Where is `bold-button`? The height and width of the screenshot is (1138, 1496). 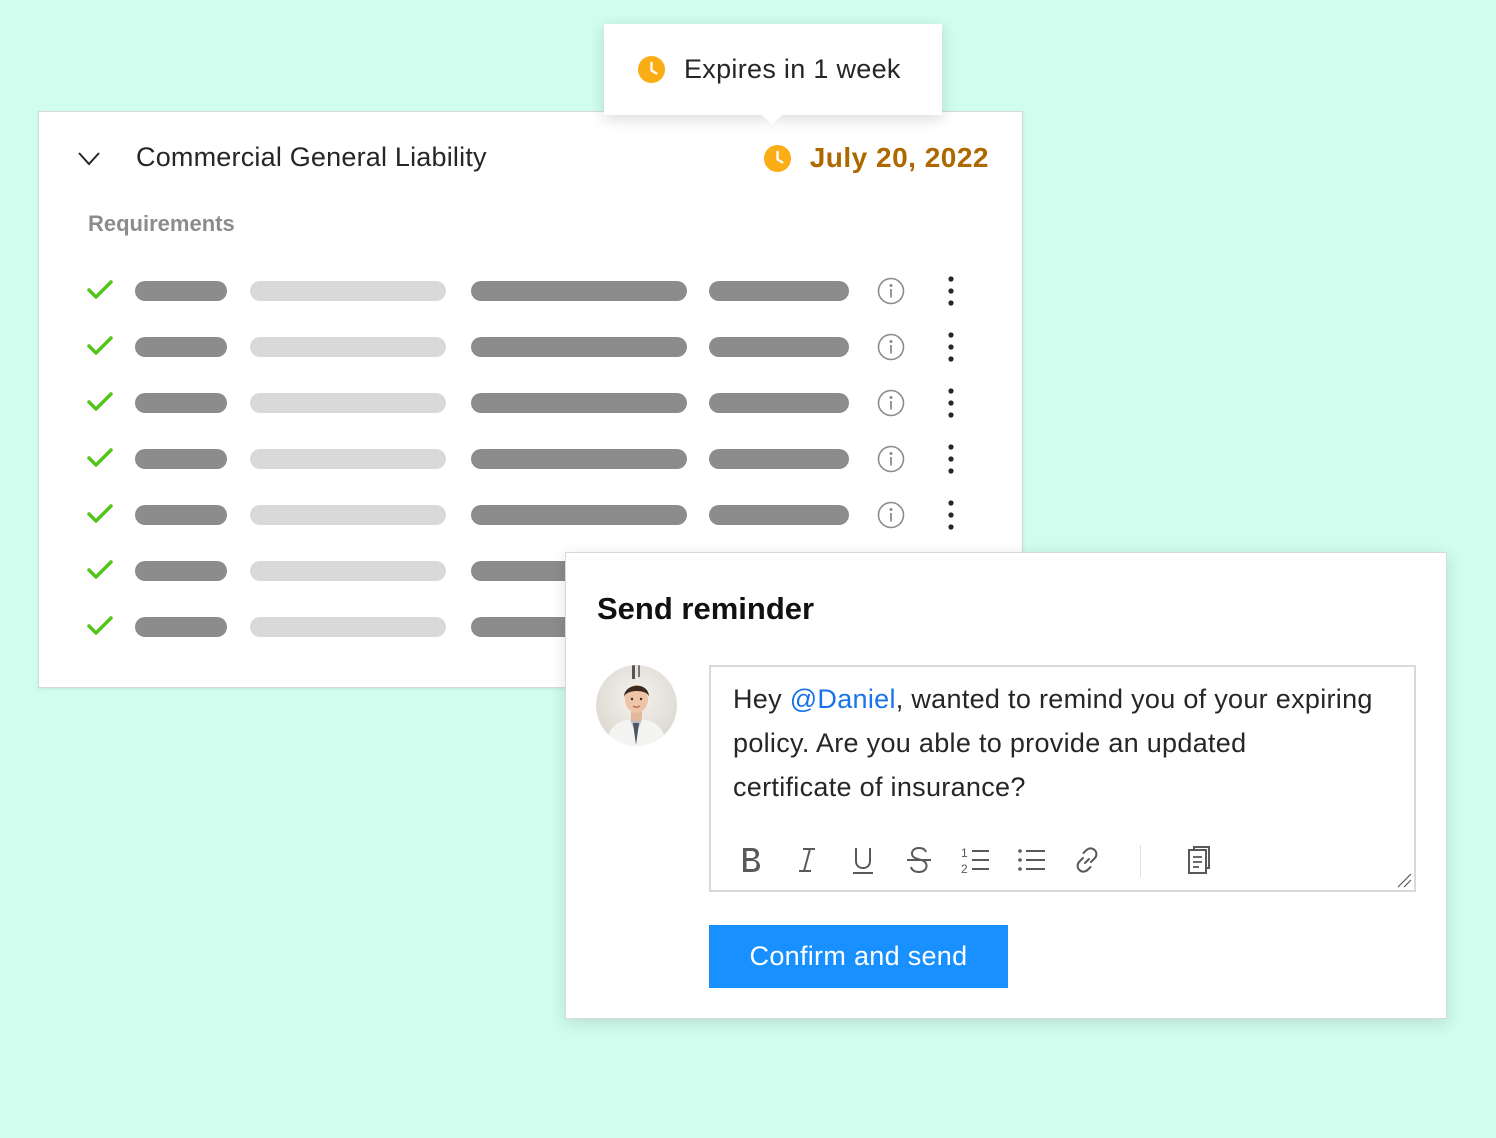 bold-button is located at coordinates (751, 860).